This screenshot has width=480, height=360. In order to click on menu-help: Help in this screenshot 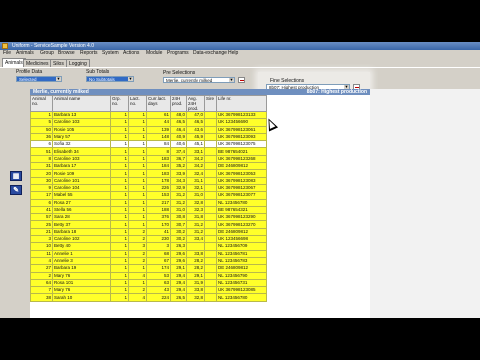, I will do `click(233, 53)`.